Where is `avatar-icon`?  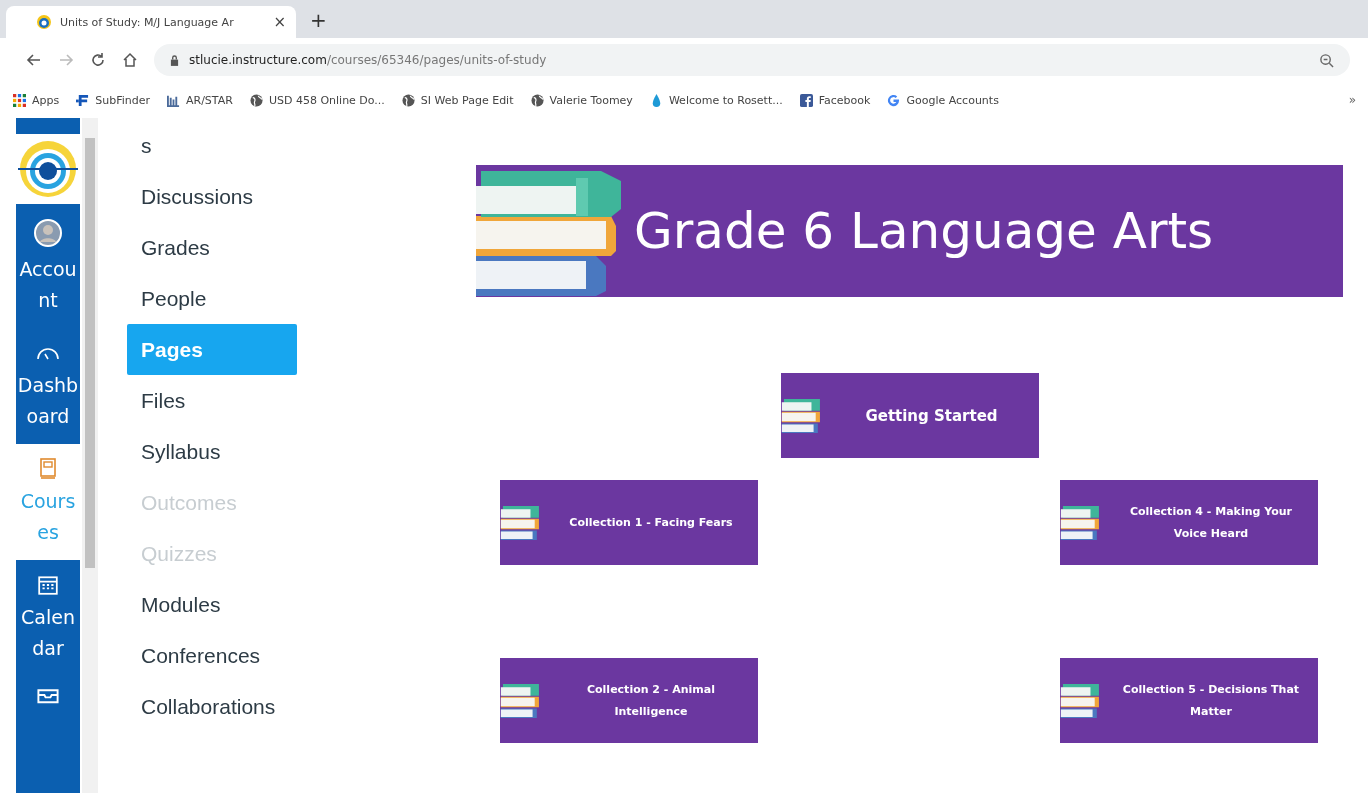
avatar-icon is located at coordinates (48, 233).